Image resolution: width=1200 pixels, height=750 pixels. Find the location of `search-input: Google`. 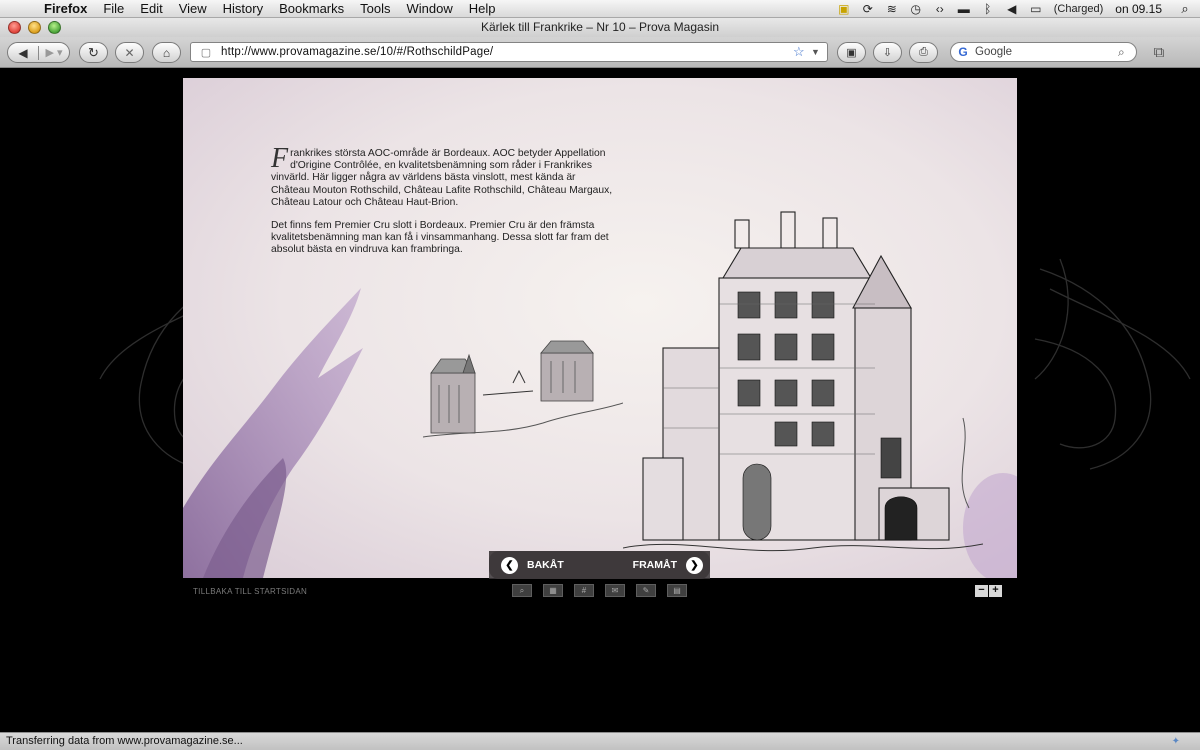

search-input: Google is located at coordinates (1046, 52).